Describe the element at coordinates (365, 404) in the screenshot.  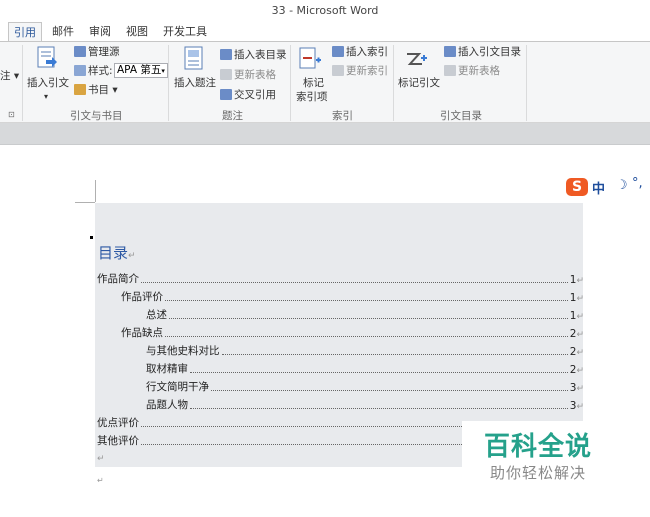
I see `toc-entry: 品题人物 3 ↵` at that location.